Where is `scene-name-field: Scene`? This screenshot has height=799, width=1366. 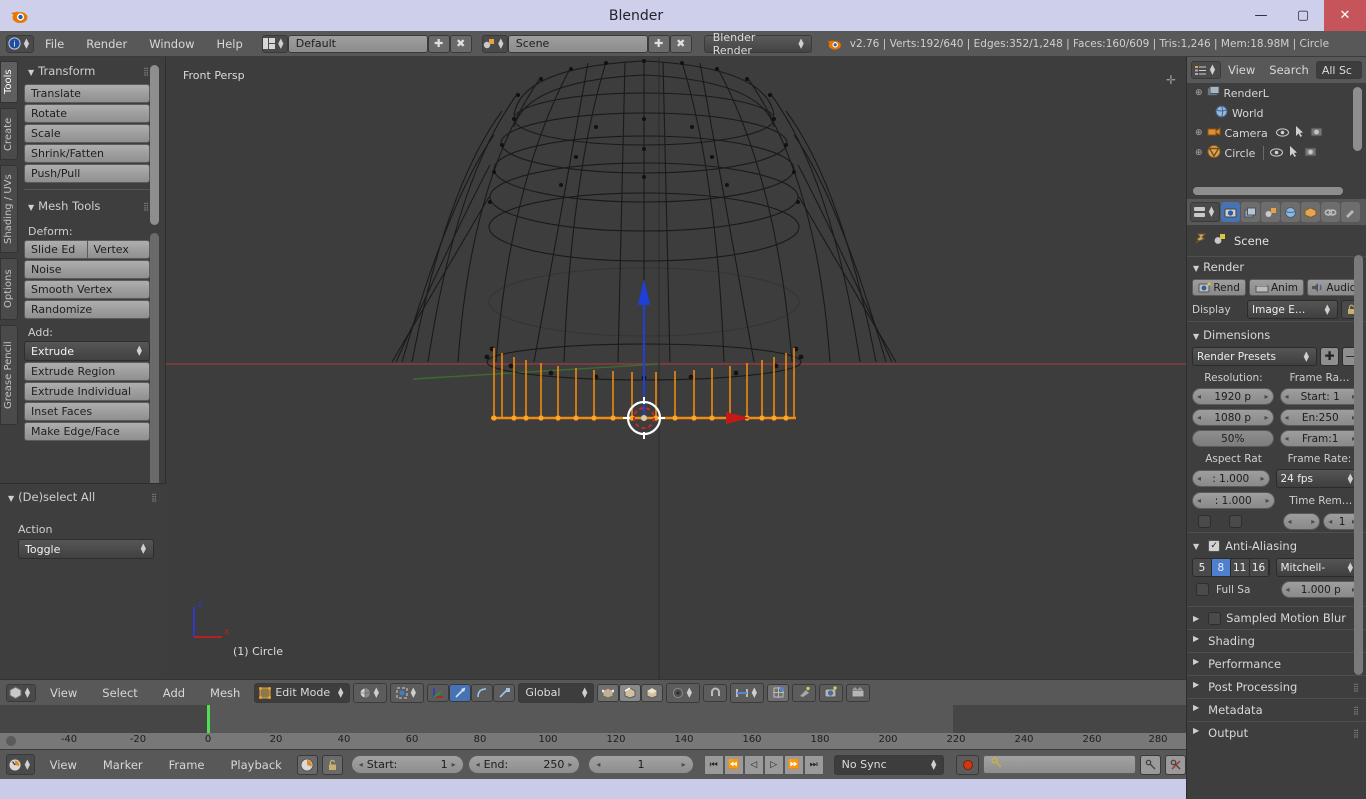 scene-name-field: Scene is located at coordinates (577, 43).